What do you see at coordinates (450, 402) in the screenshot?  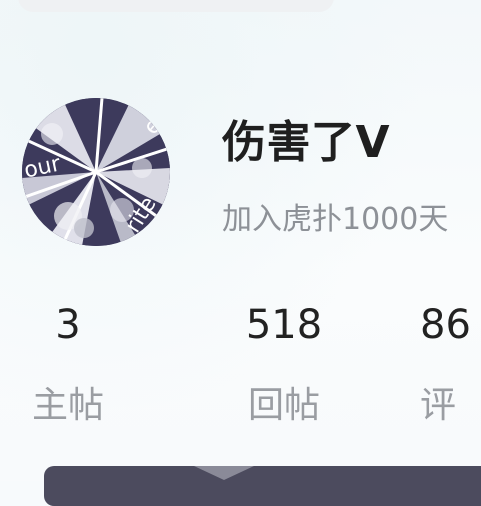 I see `stat-comments-label: 评` at bounding box center [450, 402].